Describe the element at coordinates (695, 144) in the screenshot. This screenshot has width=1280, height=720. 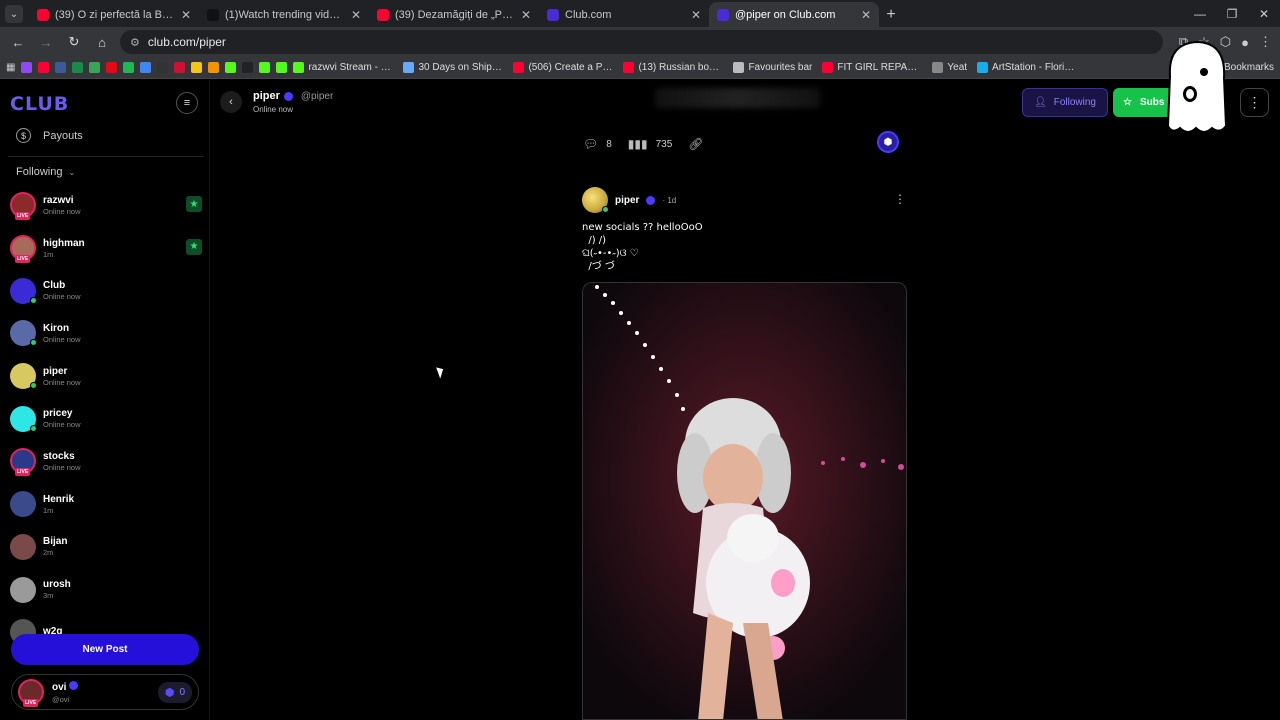
I see `link-icon: 🔗︎` at that location.